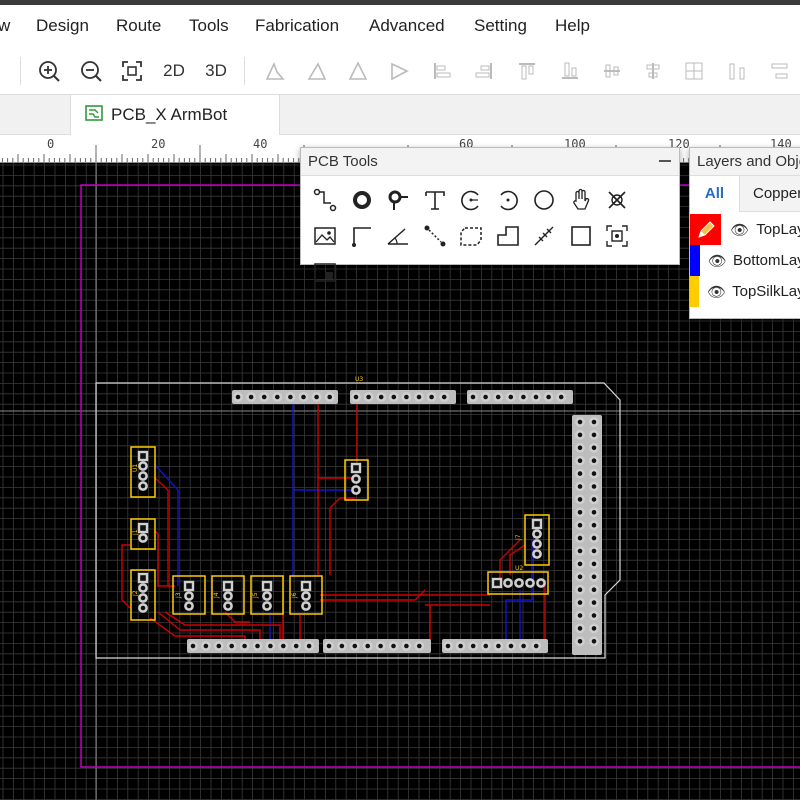  What do you see at coordinates (407, 26) in the screenshot?
I see `menu-advanced: Advanced` at bounding box center [407, 26].